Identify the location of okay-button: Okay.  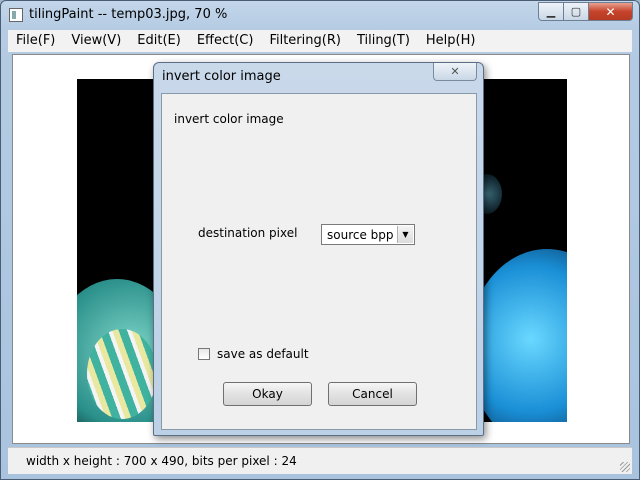
(267, 394).